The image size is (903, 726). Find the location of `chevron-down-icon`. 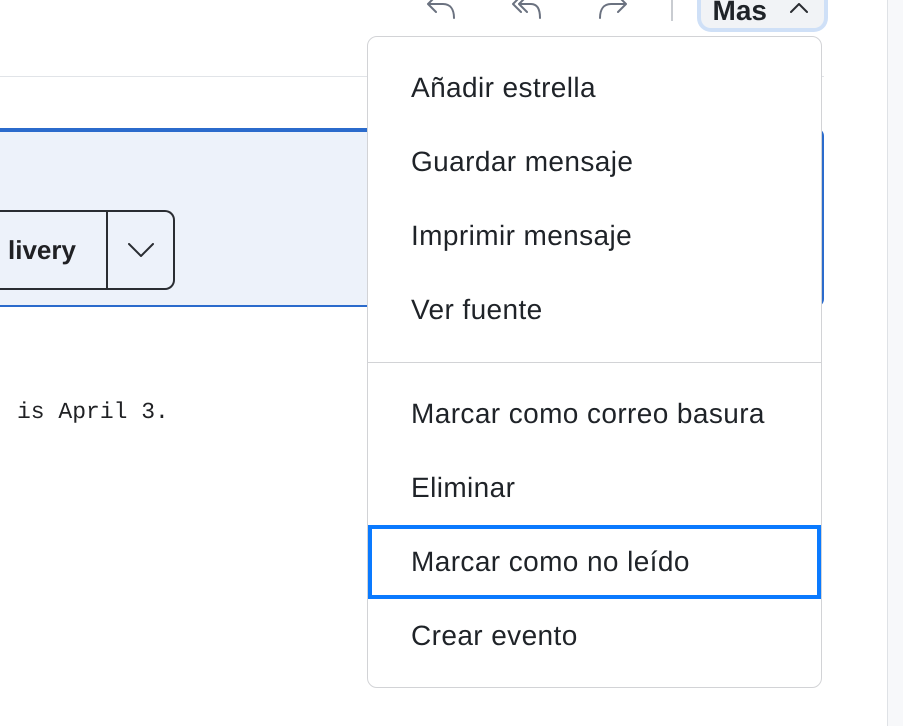

chevron-down-icon is located at coordinates (141, 250).